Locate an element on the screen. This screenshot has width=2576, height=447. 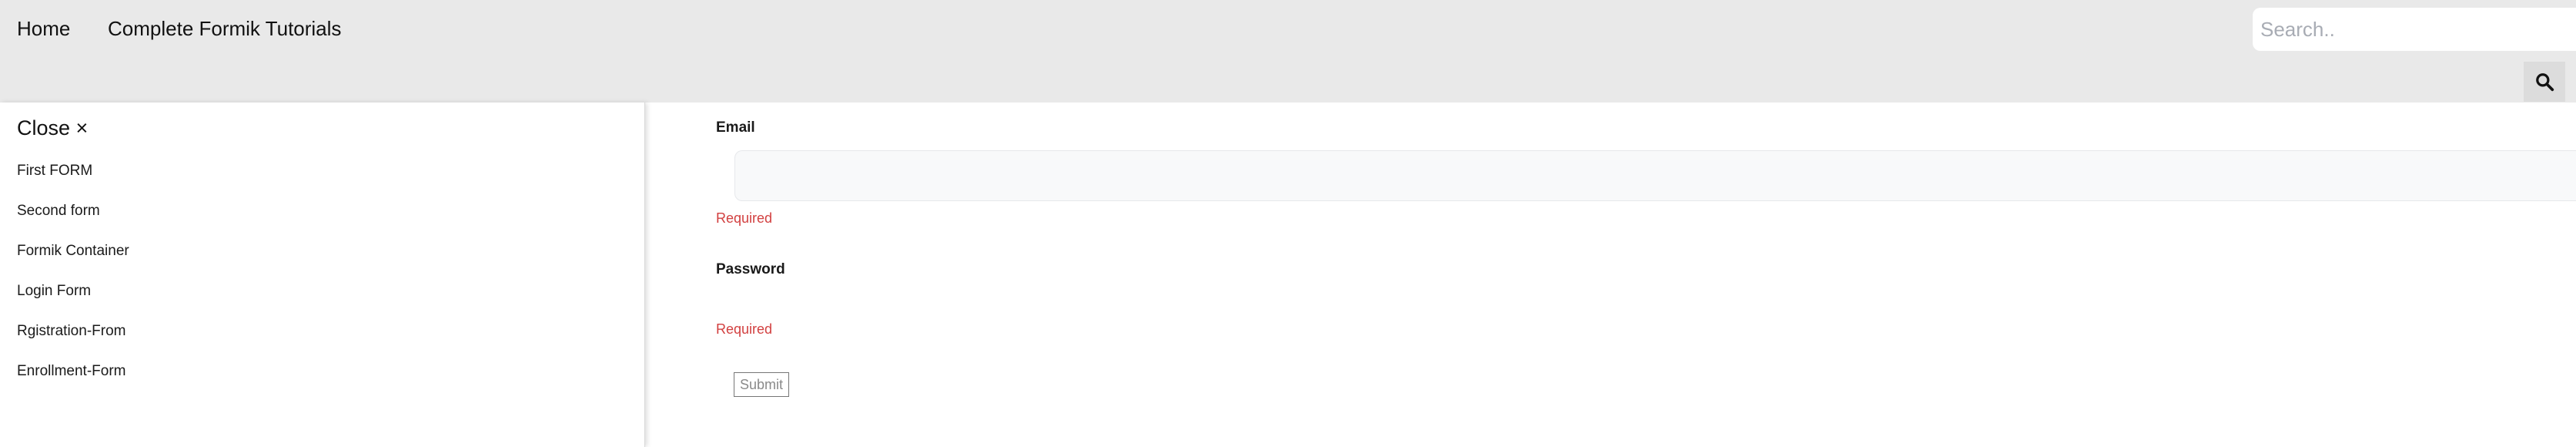
nav-tutorials-link: Complete Formik Tutorials is located at coordinates (224, 29).